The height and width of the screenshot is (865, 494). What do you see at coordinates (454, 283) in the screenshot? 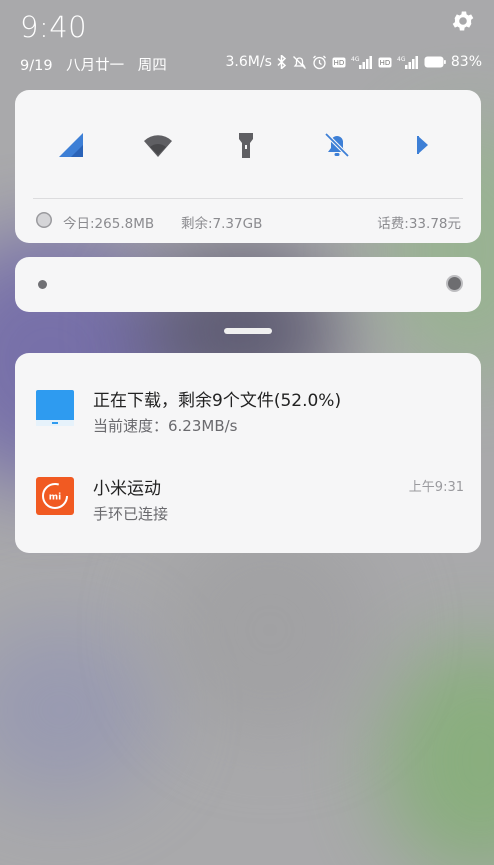
I see `brightness-thumb` at bounding box center [454, 283].